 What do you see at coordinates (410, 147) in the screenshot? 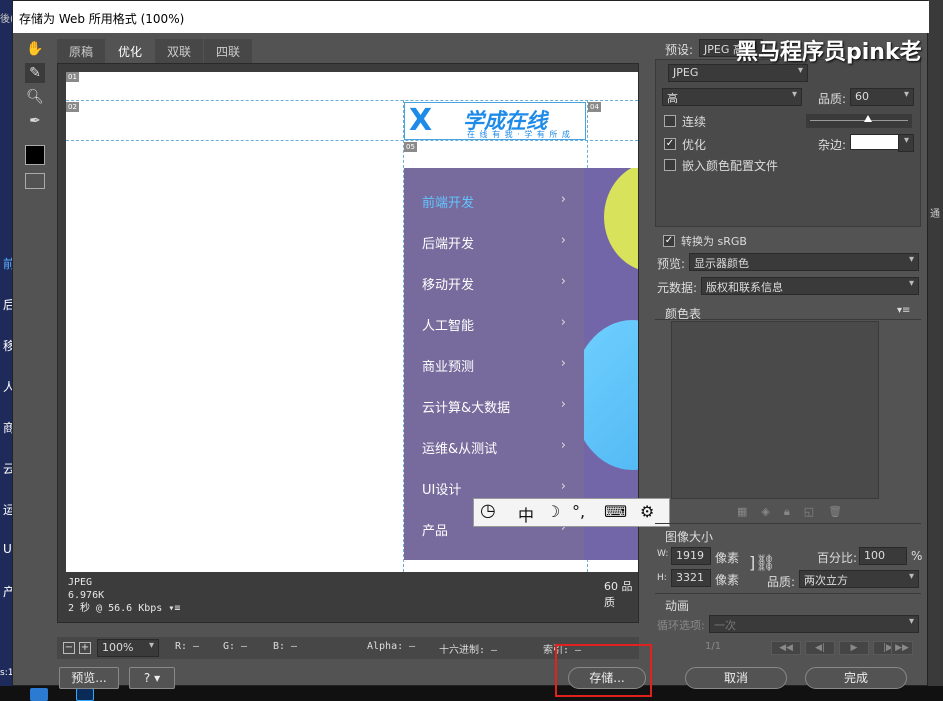
I see `slice-tag: 05` at bounding box center [410, 147].